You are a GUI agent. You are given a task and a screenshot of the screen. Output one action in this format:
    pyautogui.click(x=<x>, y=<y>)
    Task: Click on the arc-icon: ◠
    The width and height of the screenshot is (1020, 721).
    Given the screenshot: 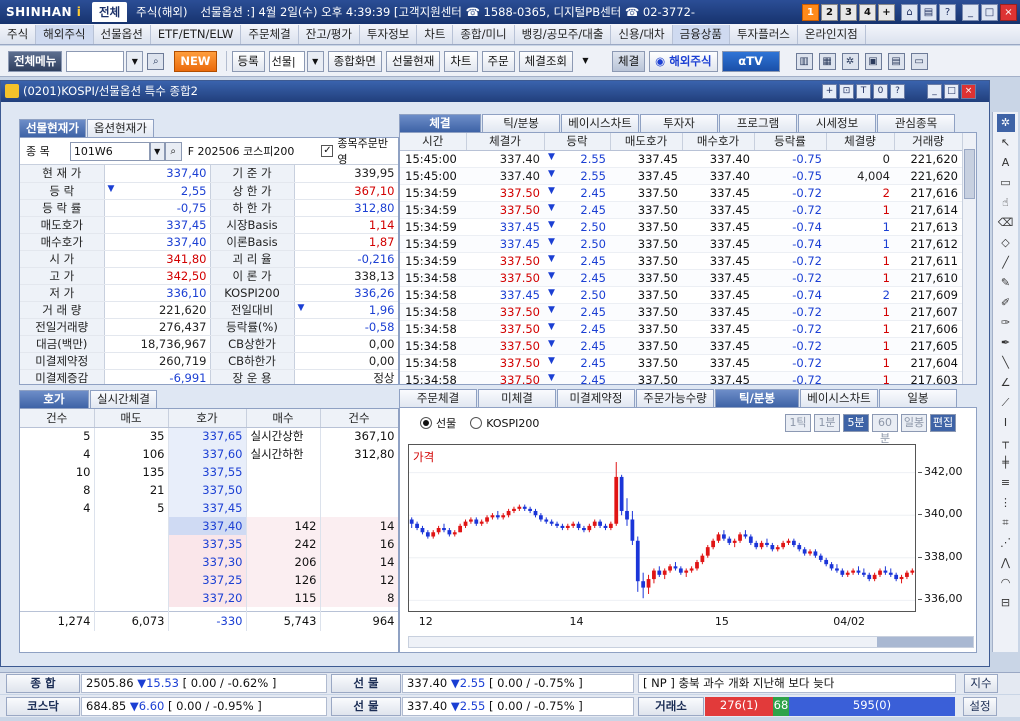 What is the action you would take?
    pyautogui.click(x=1006, y=583)
    